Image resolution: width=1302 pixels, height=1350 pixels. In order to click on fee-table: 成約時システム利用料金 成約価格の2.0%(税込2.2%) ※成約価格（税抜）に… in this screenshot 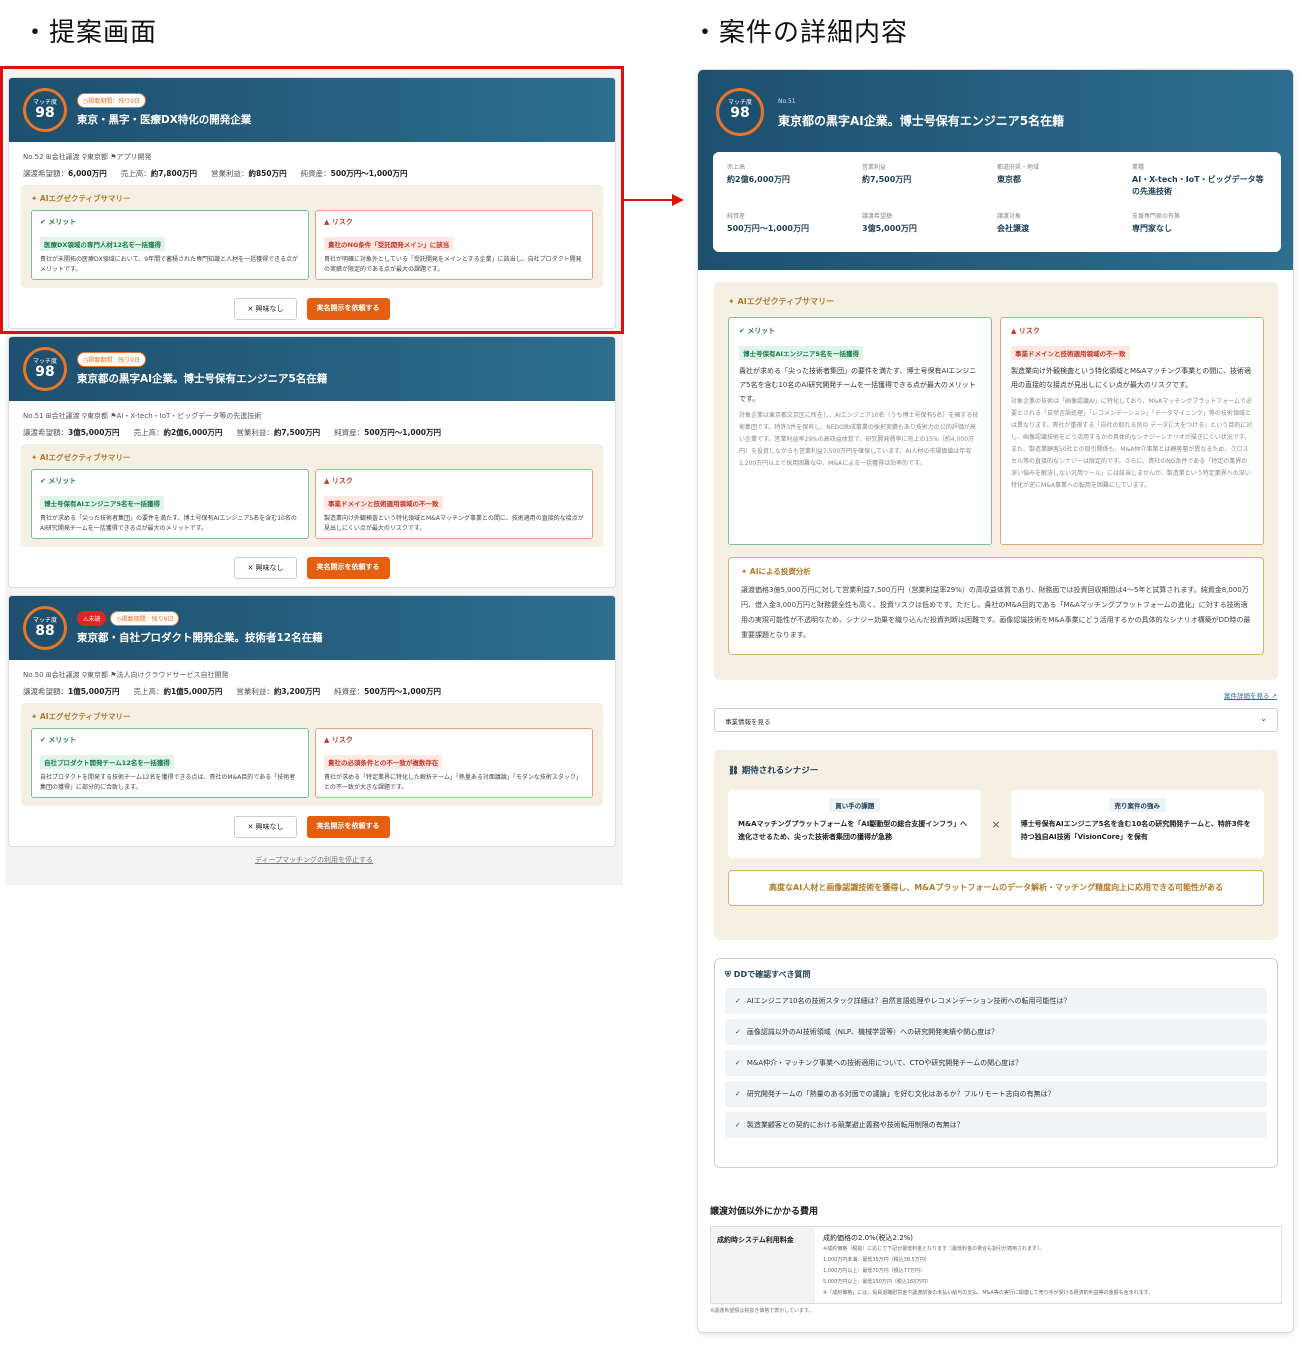, I will do `click(996, 1265)`.